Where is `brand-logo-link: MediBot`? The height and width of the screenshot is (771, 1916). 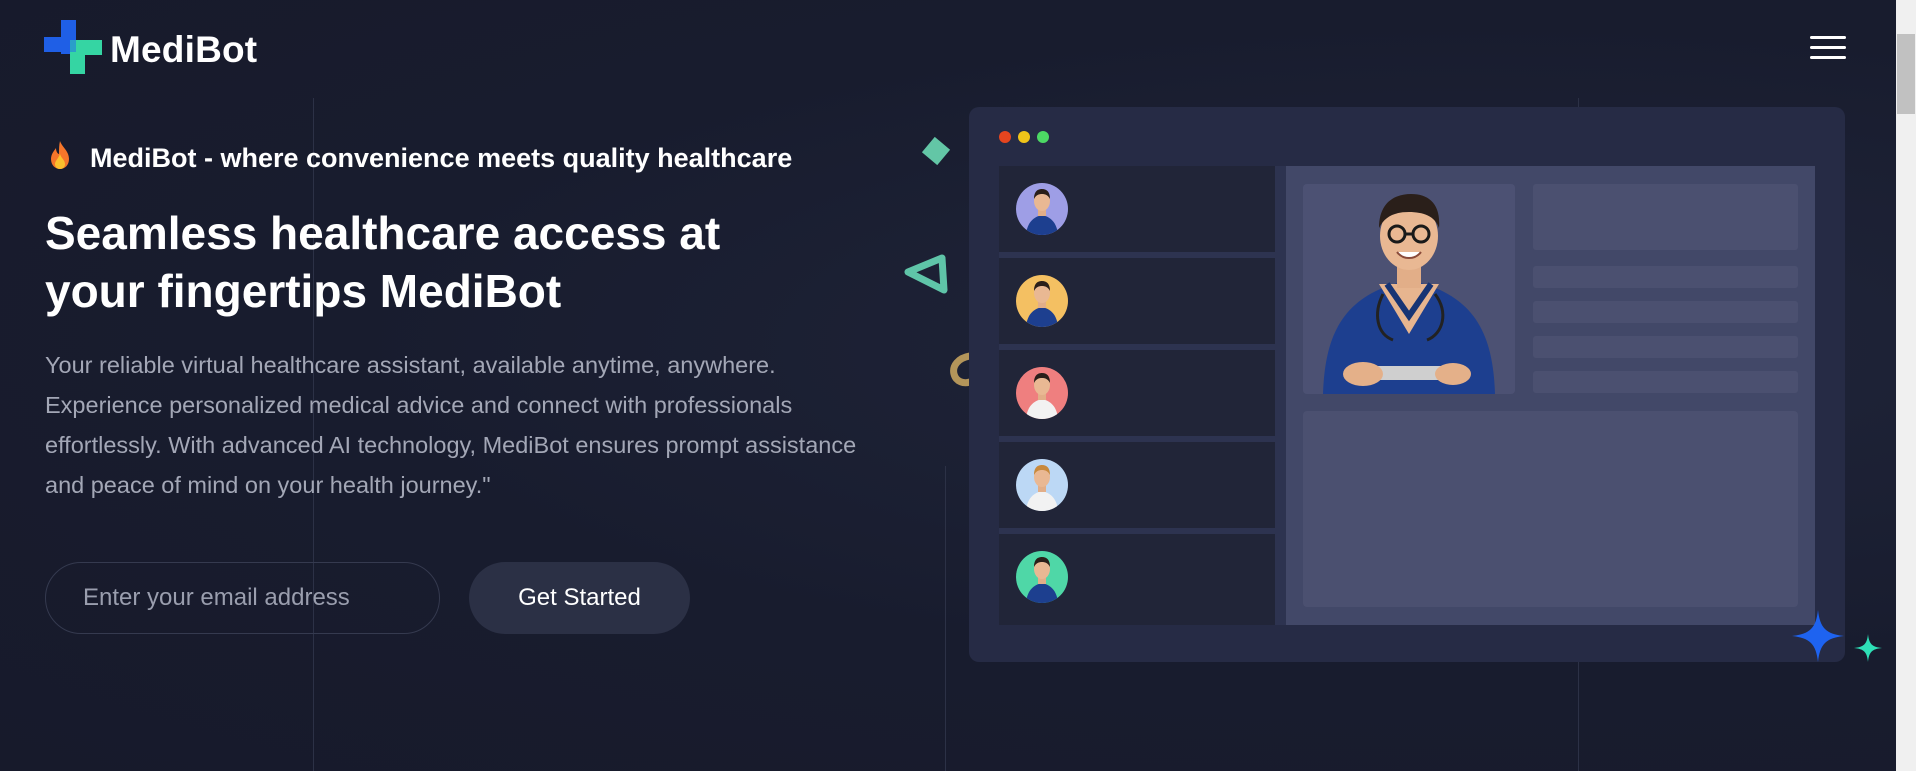 brand-logo-link: MediBot is located at coordinates (150, 49).